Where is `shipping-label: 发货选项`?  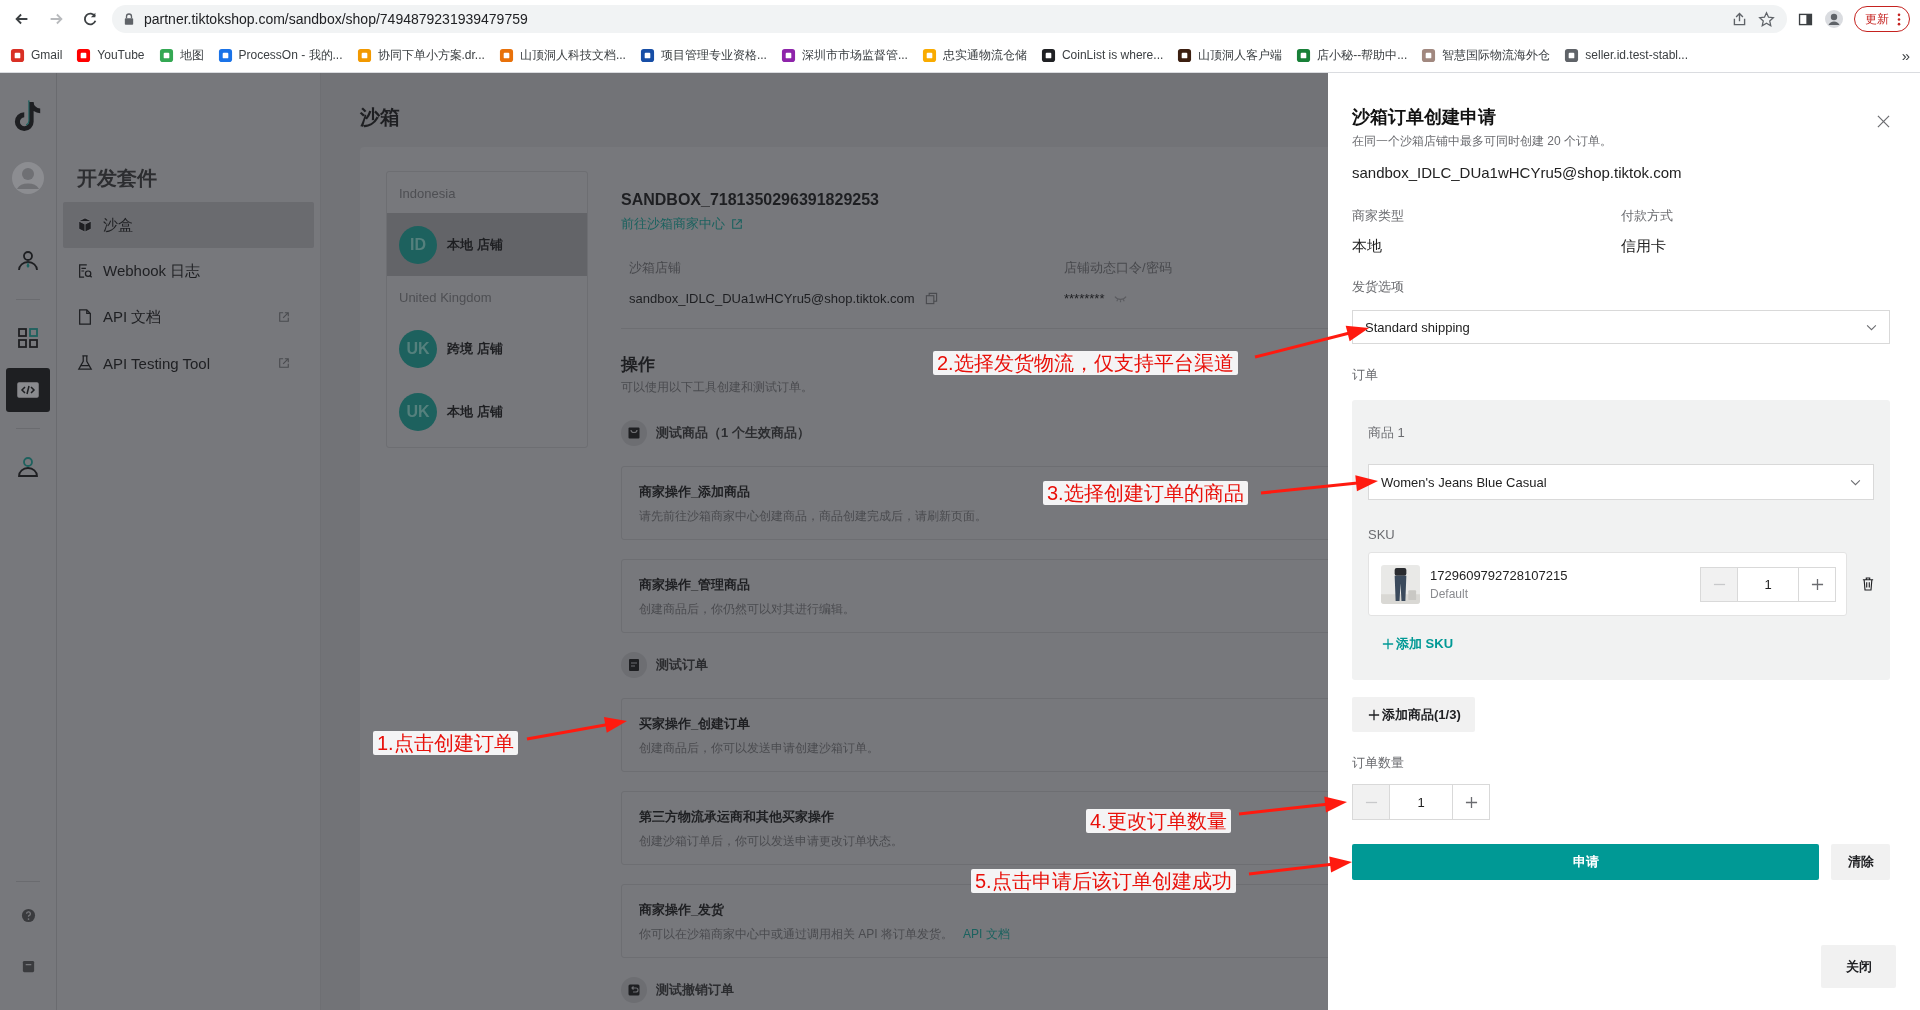 shipping-label: 发货选项 is located at coordinates (1378, 287).